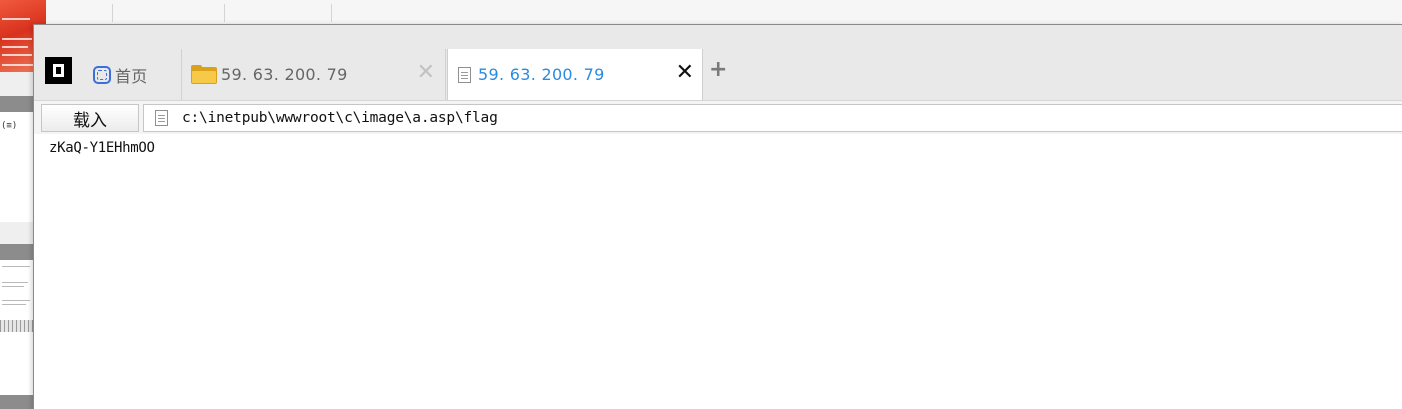 The width and height of the screenshot is (1402, 409). I want to click on tab-home: 首页, so click(132, 74).